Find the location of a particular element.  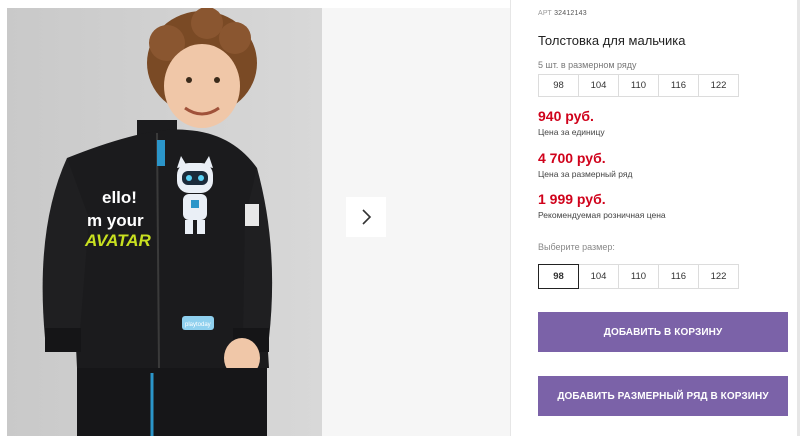

sku: АРТ 32412143 is located at coordinates (562, 13).